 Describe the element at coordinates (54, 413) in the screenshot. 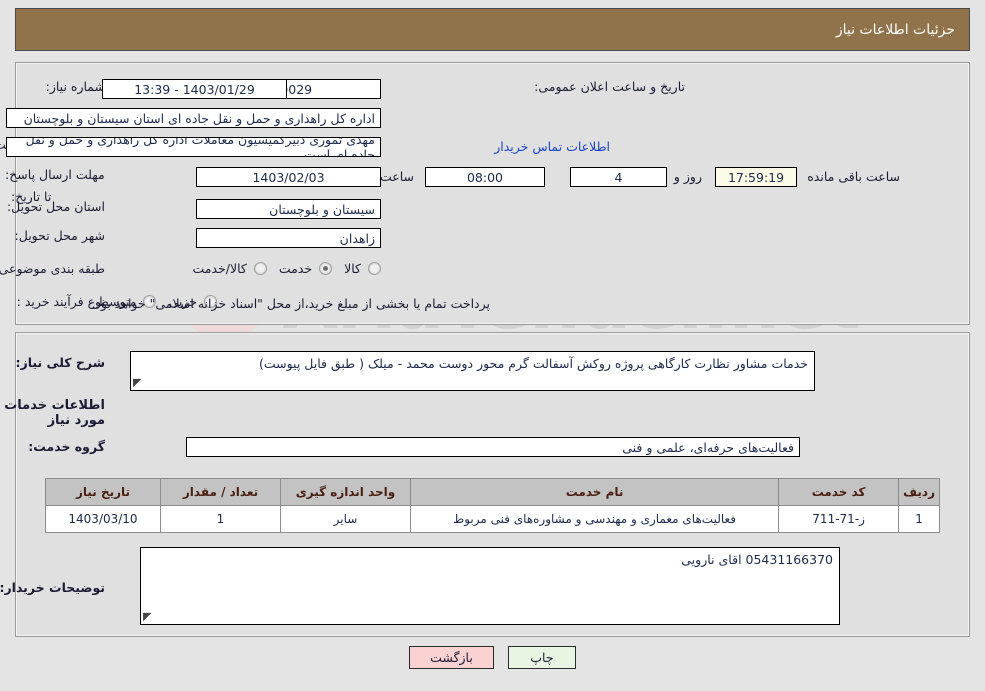

I see `services-heading: اطلاعات خدمات مورد نیاز` at that location.